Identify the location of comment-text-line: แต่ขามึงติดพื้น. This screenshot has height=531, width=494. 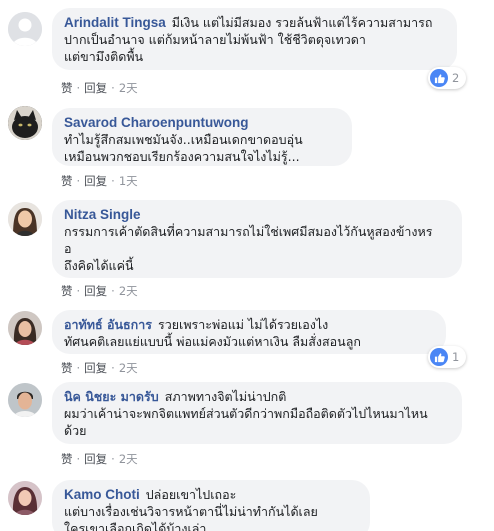
(104, 56).